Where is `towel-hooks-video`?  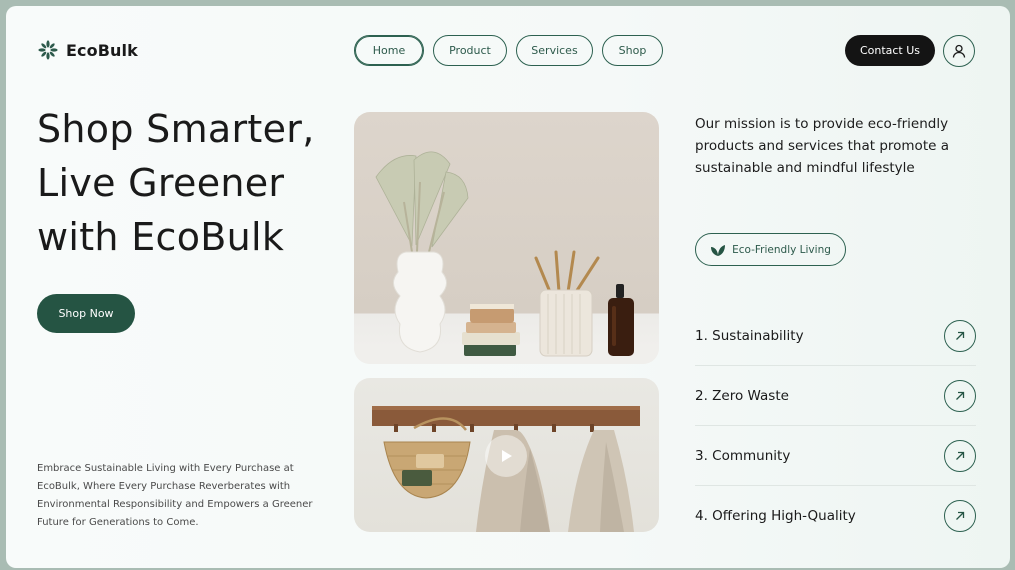
towel-hooks-video is located at coordinates (506, 455).